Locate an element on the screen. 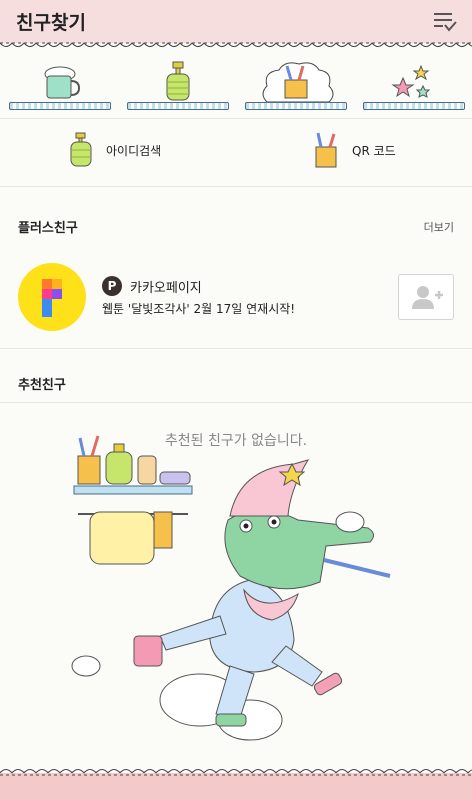 The image size is (472, 800). tab-toothbrush-selected is located at coordinates (296, 86).